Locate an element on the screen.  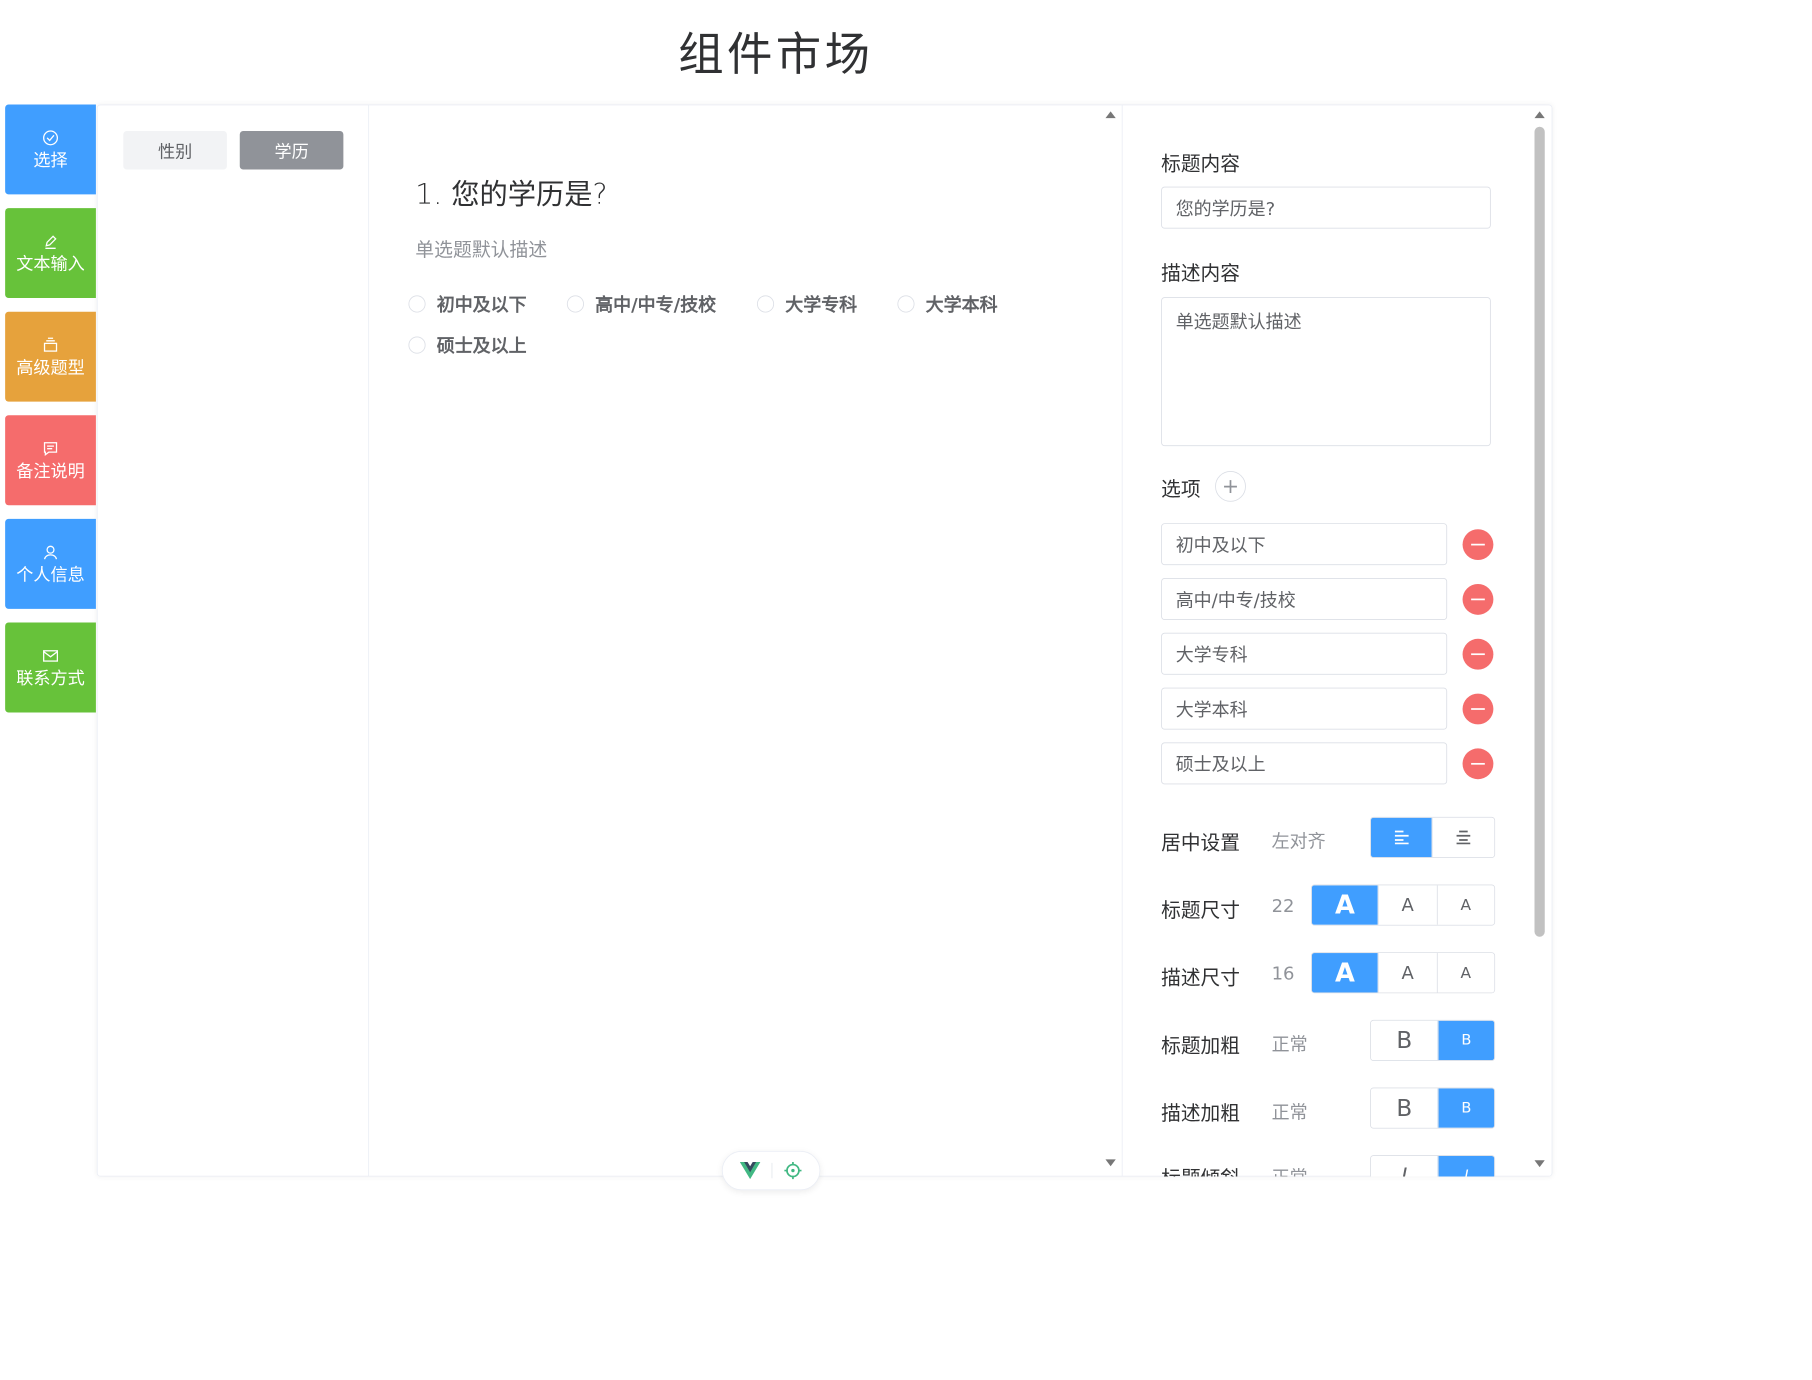
description-size-toggle: A A A is located at coordinates (1403, 973).